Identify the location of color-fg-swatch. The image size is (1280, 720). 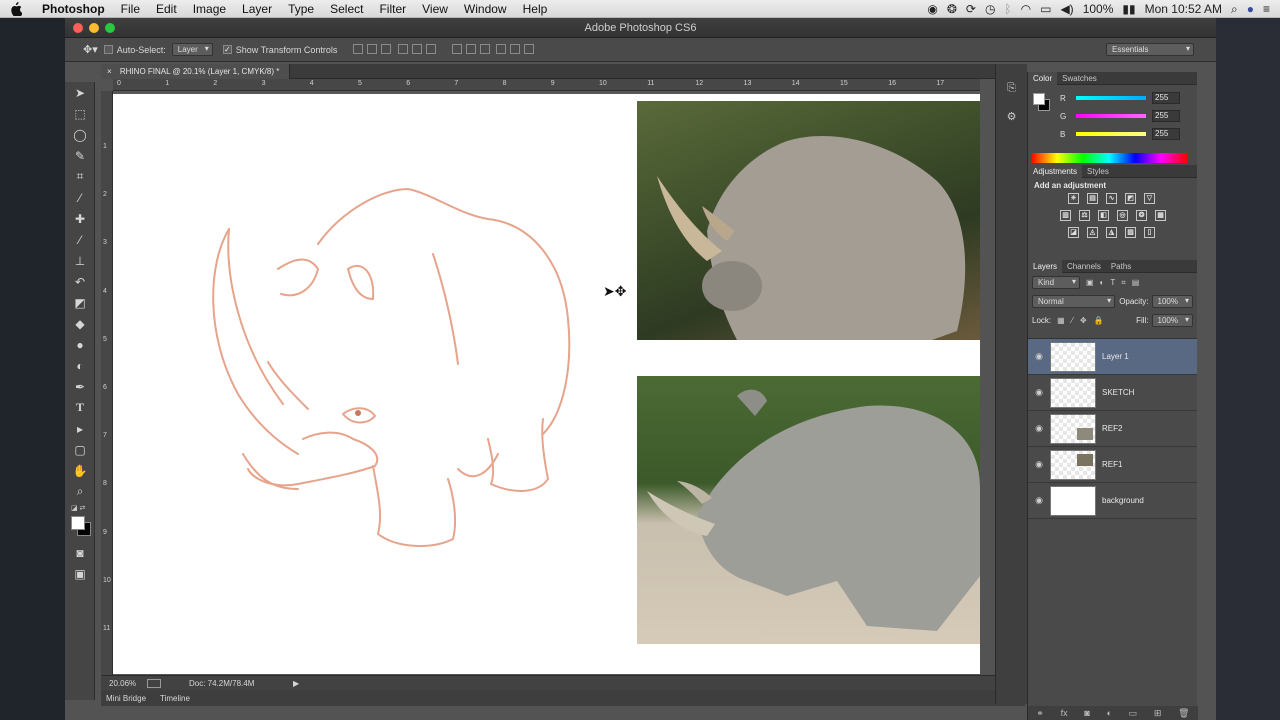
(1039, 99).